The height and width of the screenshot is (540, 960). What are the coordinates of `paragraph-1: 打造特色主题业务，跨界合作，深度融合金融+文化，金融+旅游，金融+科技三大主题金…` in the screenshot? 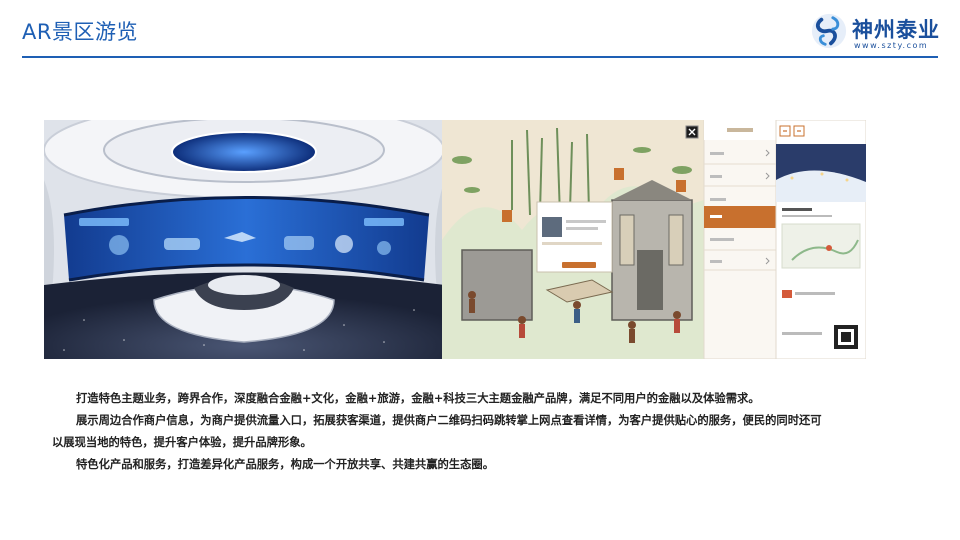 It's located at (418, 398).